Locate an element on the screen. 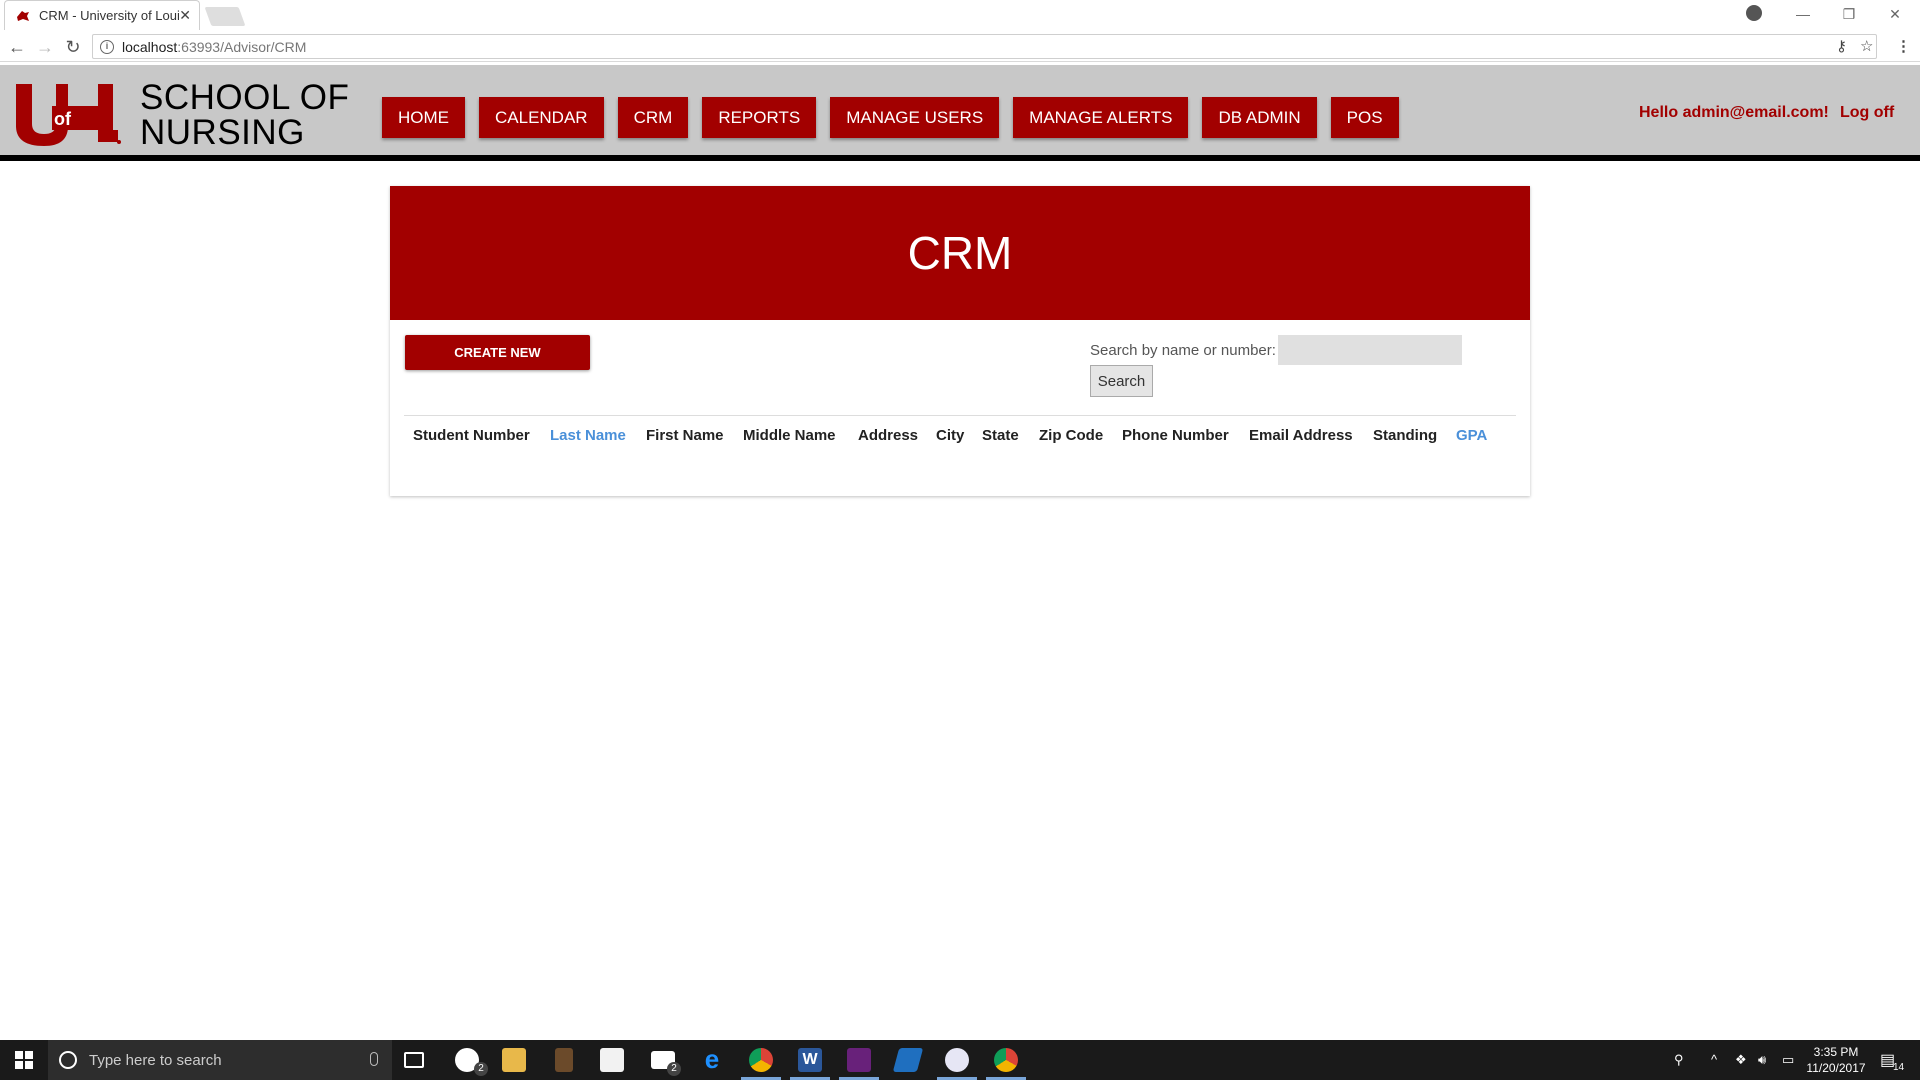  new-tab-button is located at coordinates (225, 16).